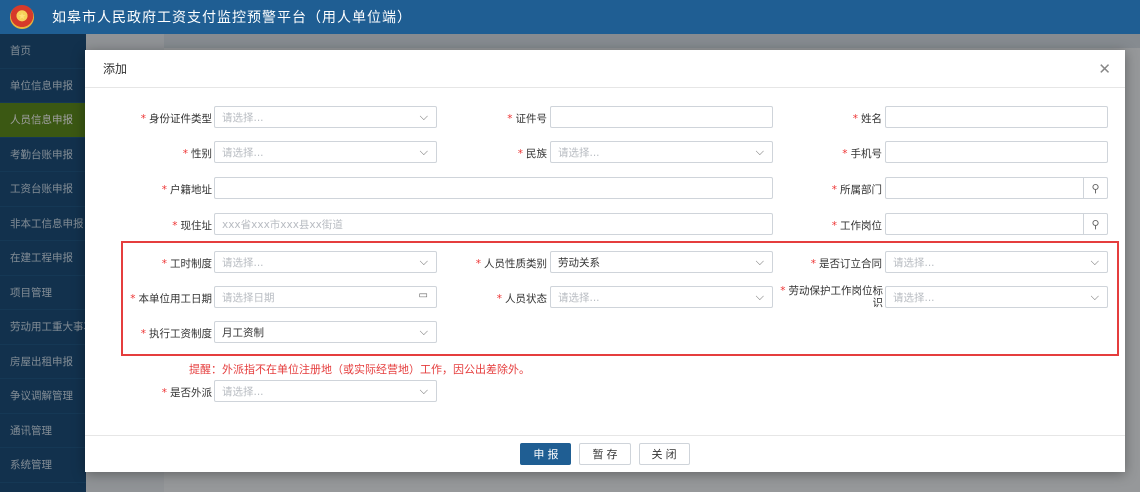  I want to click on top-header: ★ 如皋市人民政府工资支付监控预警平台（用人单位端）, so click(570, 17).